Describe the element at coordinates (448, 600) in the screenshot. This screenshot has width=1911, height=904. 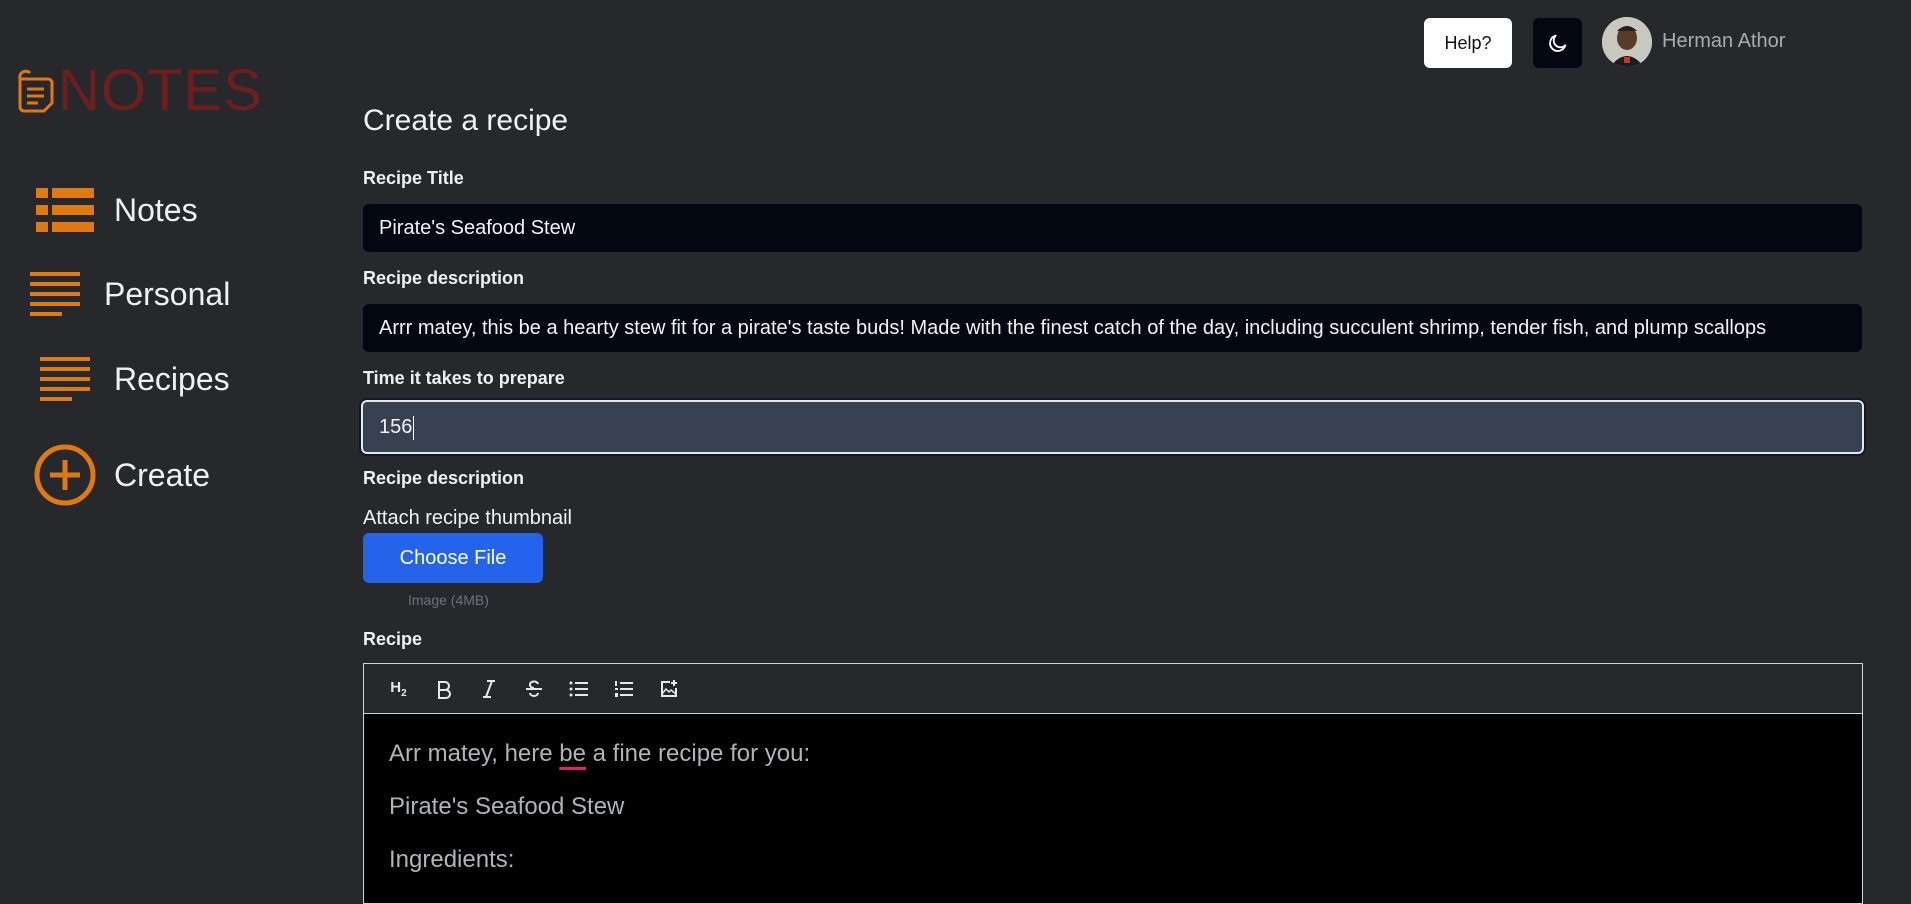
I see `file-size-hint: Image (4MB)` at that location.